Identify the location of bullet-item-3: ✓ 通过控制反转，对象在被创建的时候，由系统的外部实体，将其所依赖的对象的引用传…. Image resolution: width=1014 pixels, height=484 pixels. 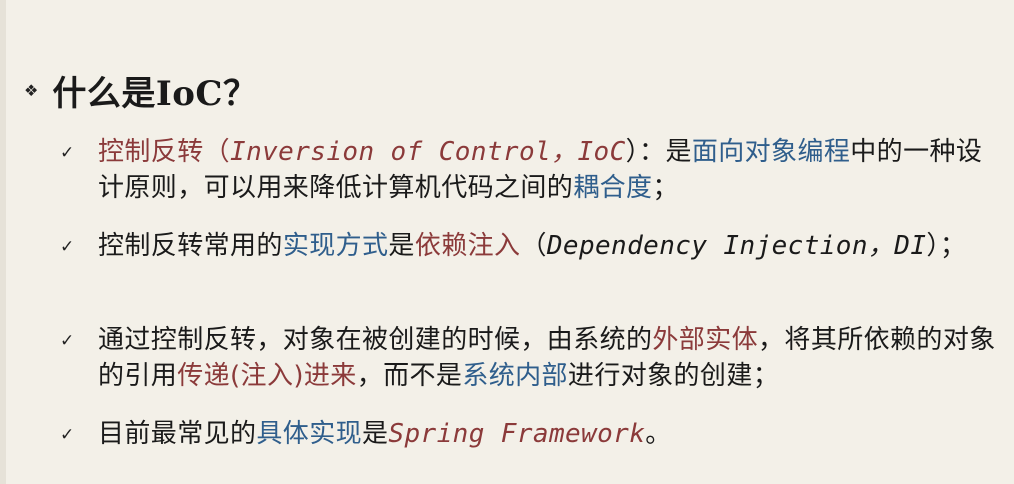
(531, 358).